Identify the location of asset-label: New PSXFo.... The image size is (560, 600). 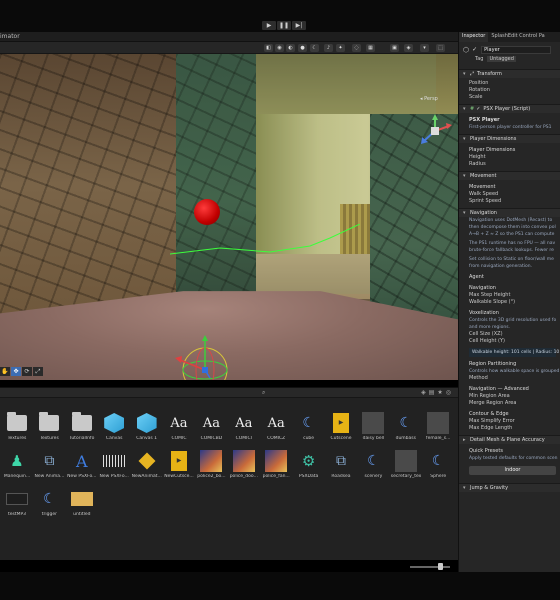
(114, 476).